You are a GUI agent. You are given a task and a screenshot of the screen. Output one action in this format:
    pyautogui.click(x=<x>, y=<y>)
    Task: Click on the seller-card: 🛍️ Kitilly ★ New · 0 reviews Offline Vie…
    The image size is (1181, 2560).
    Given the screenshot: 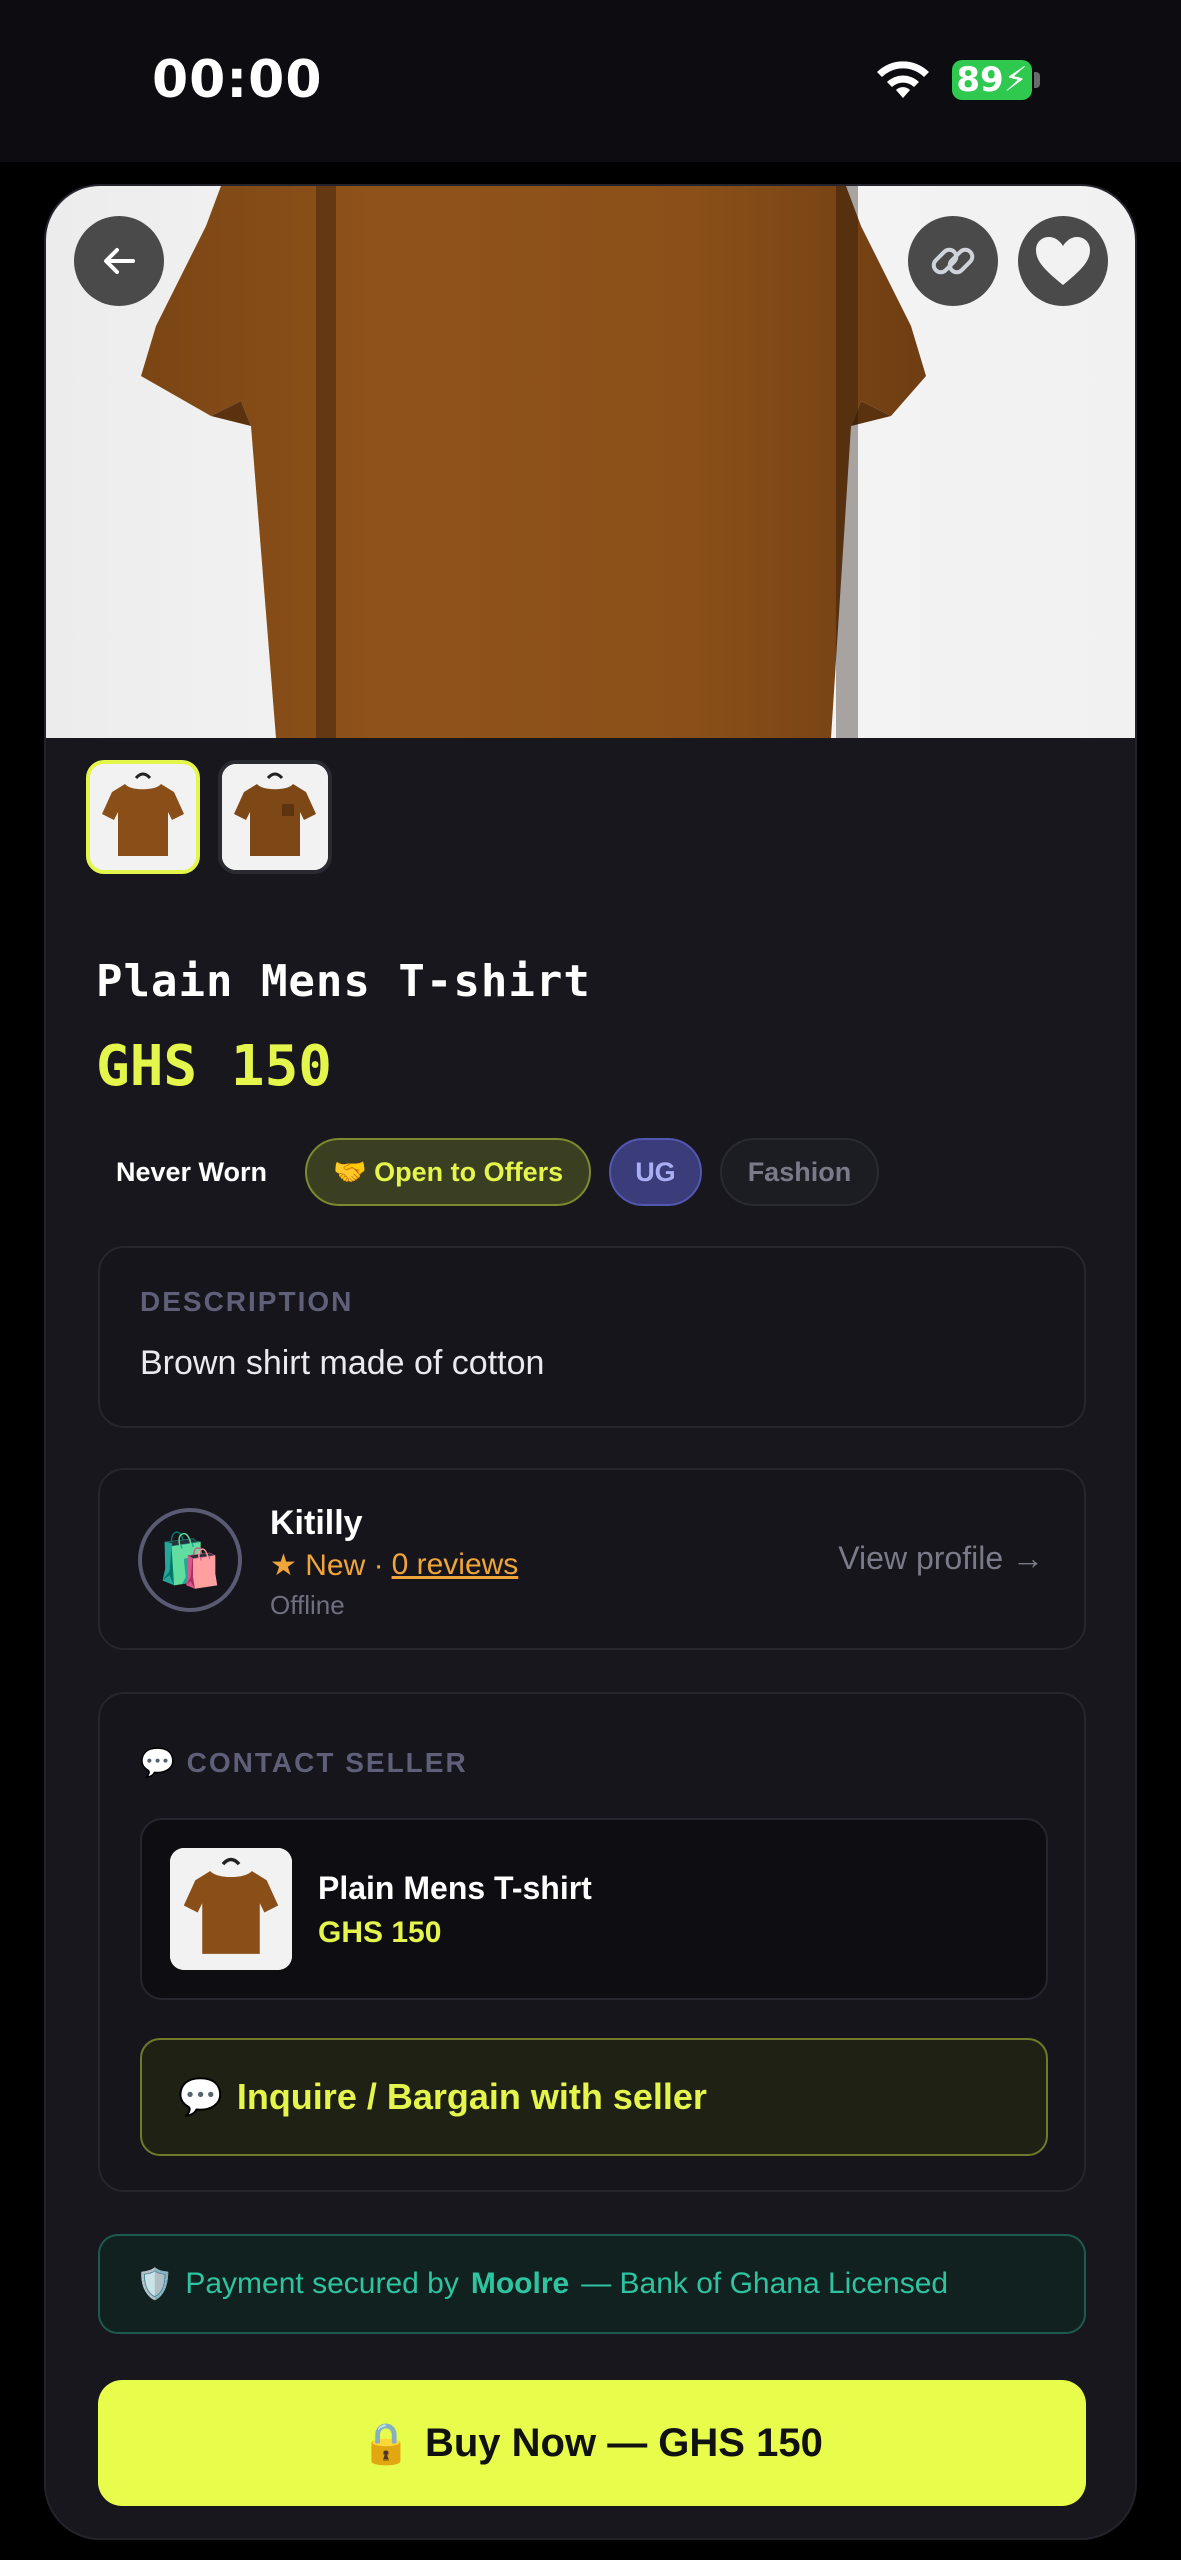 What is the action you would take?
    pyautogui.click(x=592, y=1559)
    